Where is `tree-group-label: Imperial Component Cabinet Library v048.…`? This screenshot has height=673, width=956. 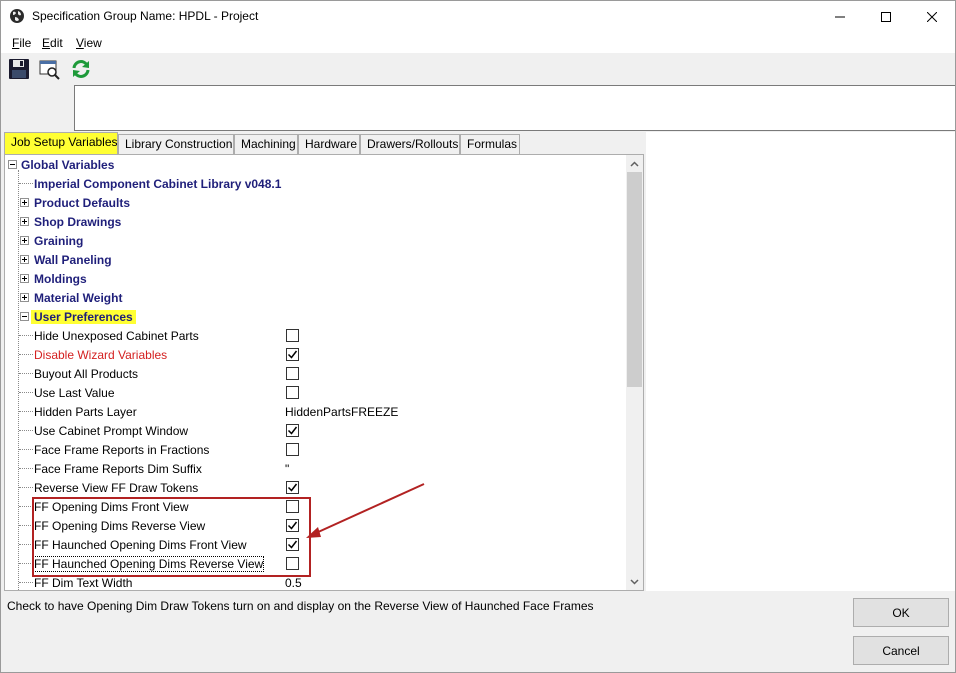 tree-group-label: Imperial Component Cabinet Library v048.… is located at coordinates (158, 184).